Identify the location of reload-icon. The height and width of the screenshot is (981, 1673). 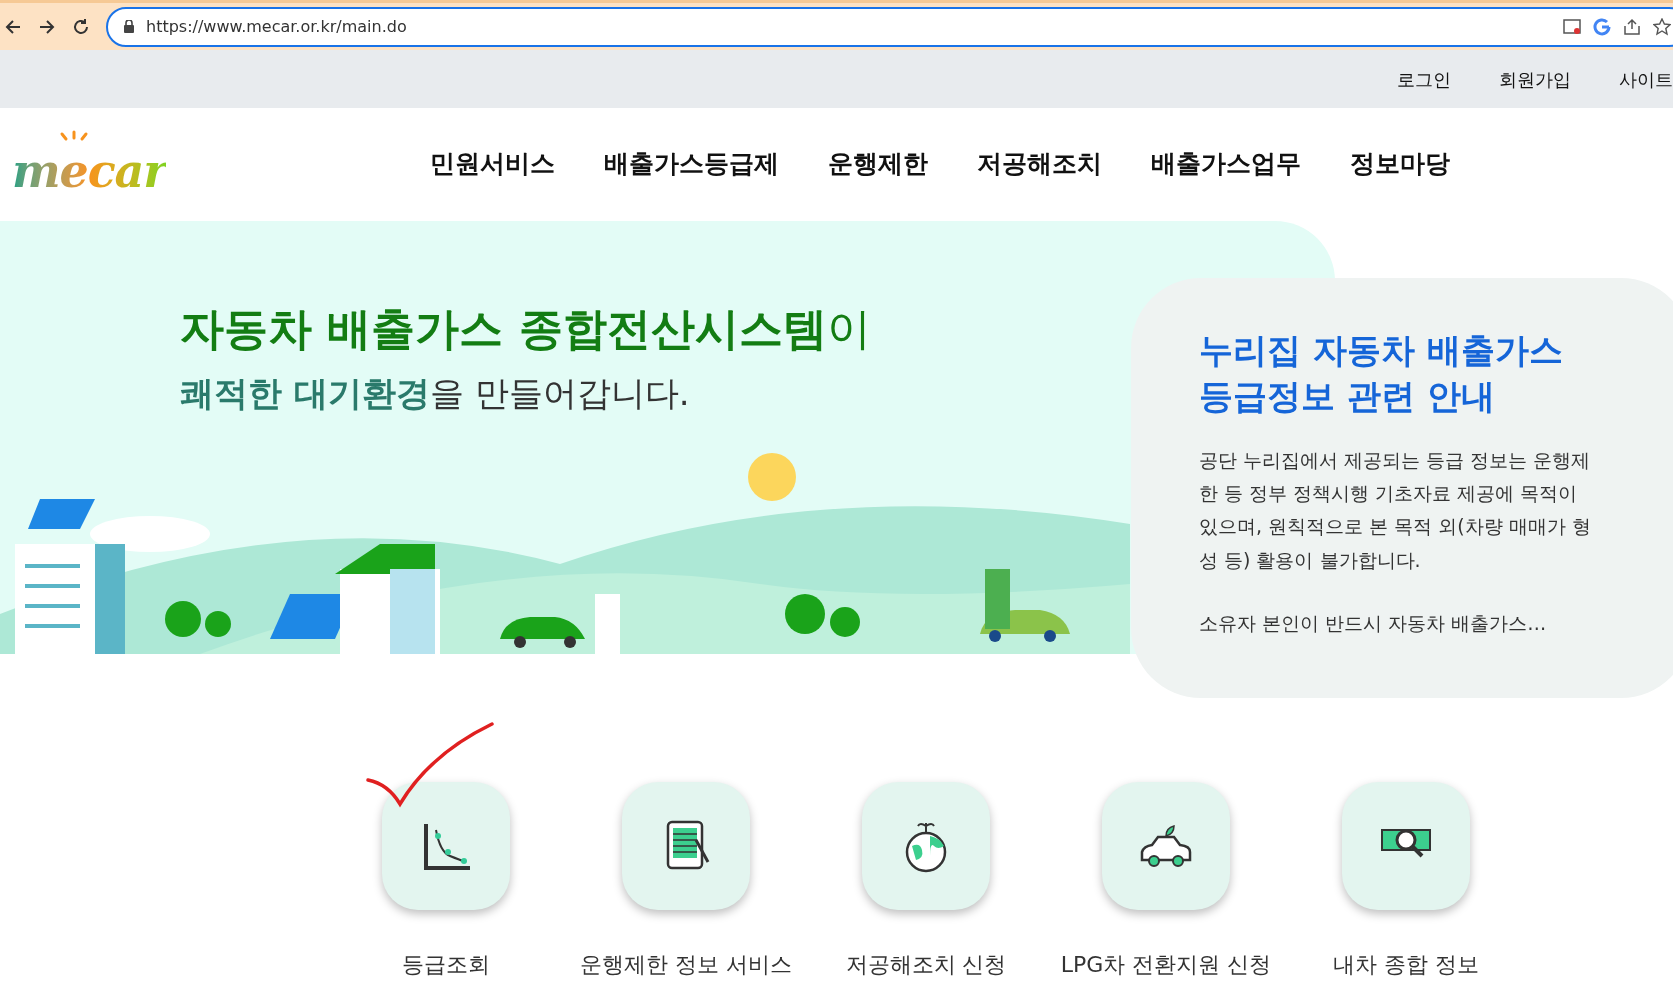
(81, 26).